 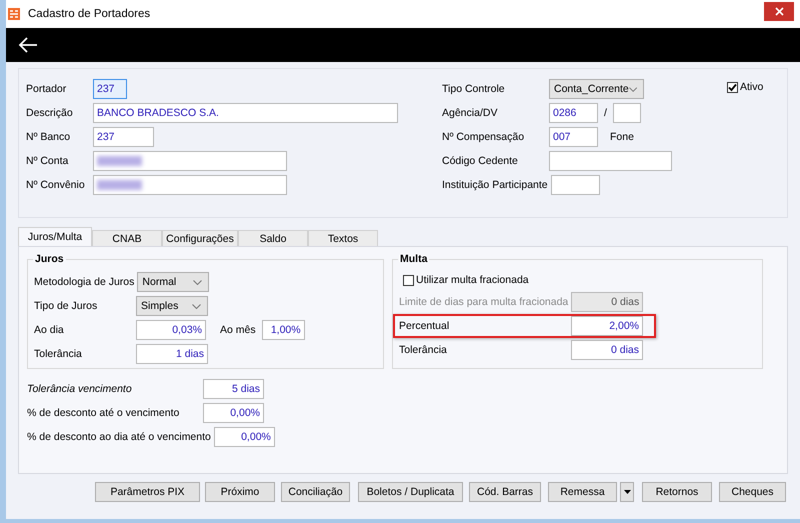 I want to click on back-arrow-icon, so click(x=28, y=45).